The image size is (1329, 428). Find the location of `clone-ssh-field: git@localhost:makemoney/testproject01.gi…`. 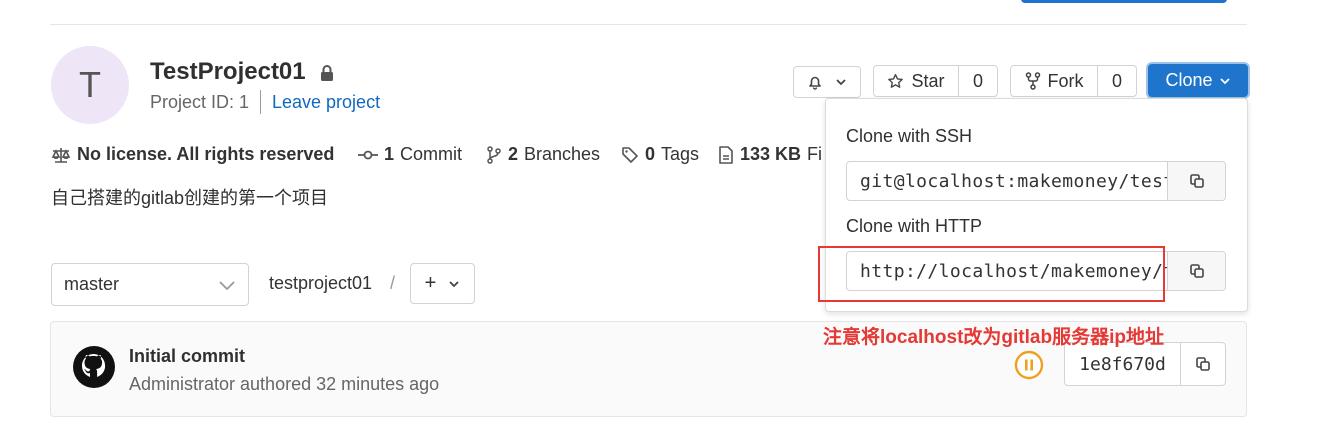

clone-ssh-field: git@localhost:makemoney/testproject01.gi… is located at coordinates (1036, 181).